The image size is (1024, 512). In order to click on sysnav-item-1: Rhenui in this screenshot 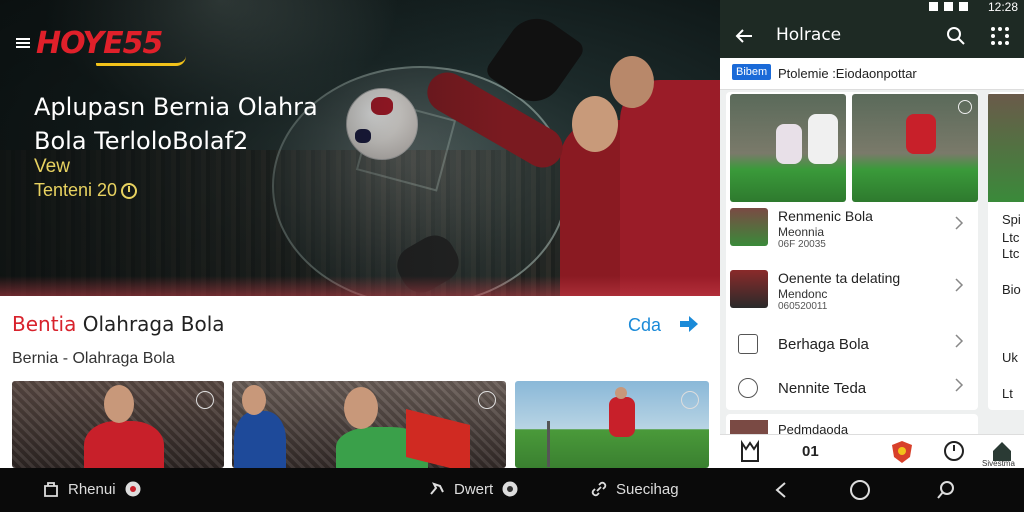, I will do `click(92, 489)`.